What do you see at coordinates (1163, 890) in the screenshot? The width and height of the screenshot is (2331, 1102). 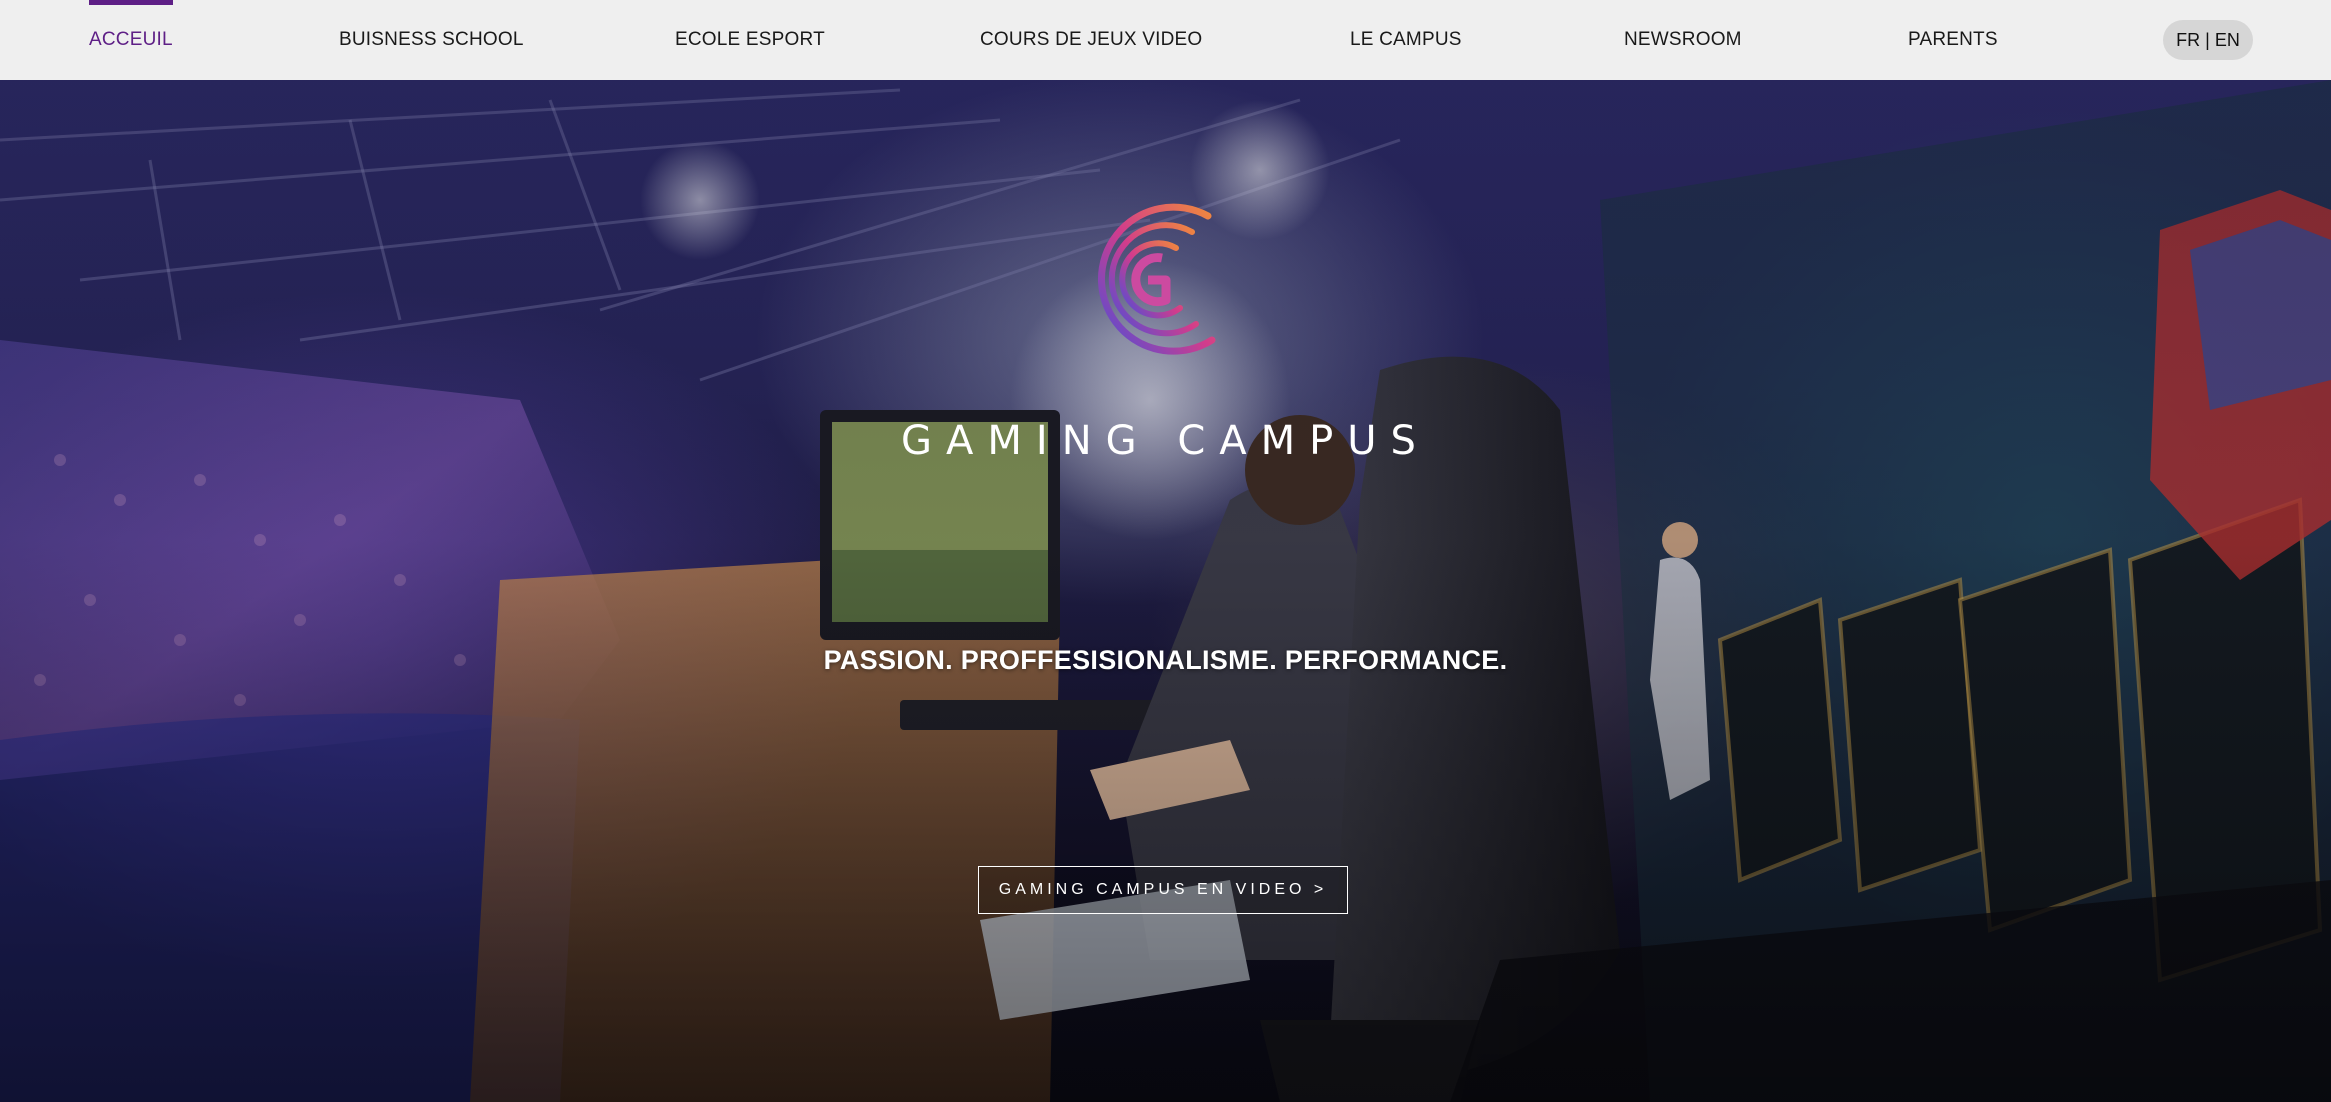 I see `video-cta-button: GAMING CAMPUS EN VIDEO >` at bounding box center [1163, 890].